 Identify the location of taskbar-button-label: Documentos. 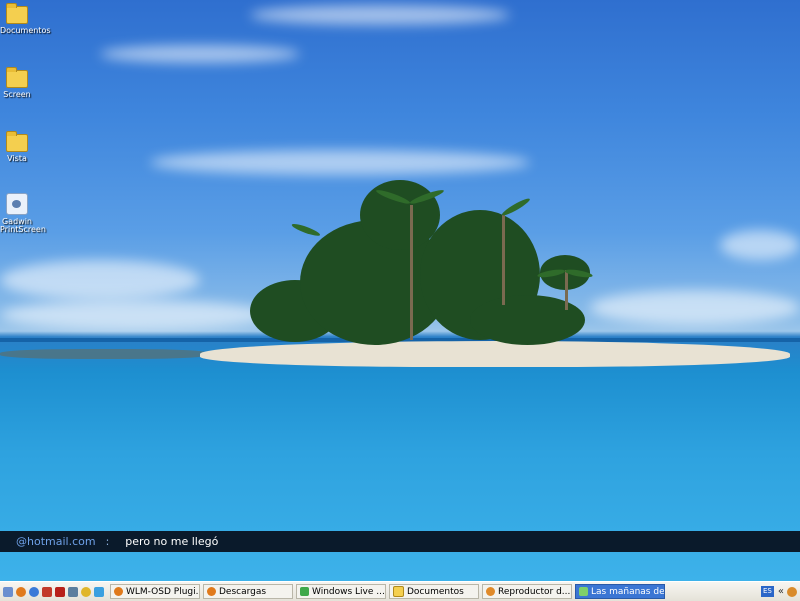
(435, 591).